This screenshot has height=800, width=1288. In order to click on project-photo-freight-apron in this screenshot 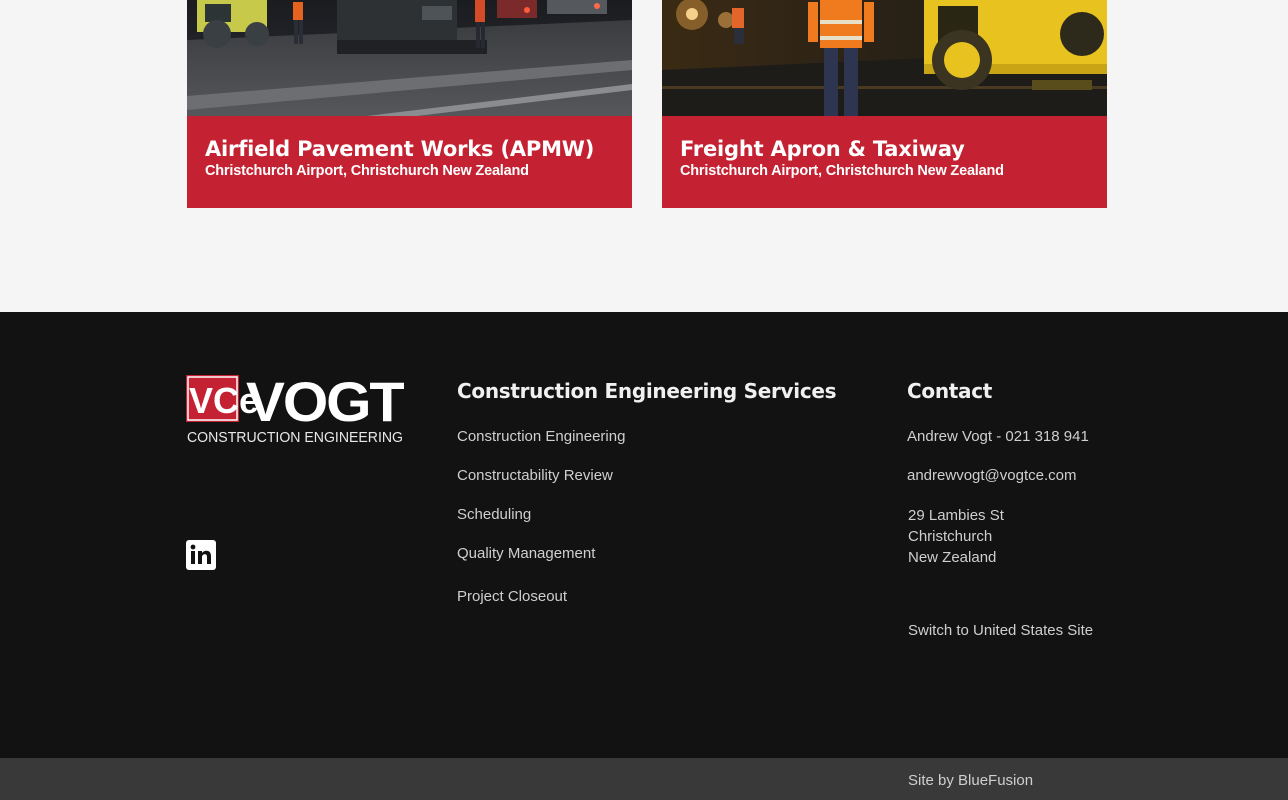, I will do `click(884, 58)`.